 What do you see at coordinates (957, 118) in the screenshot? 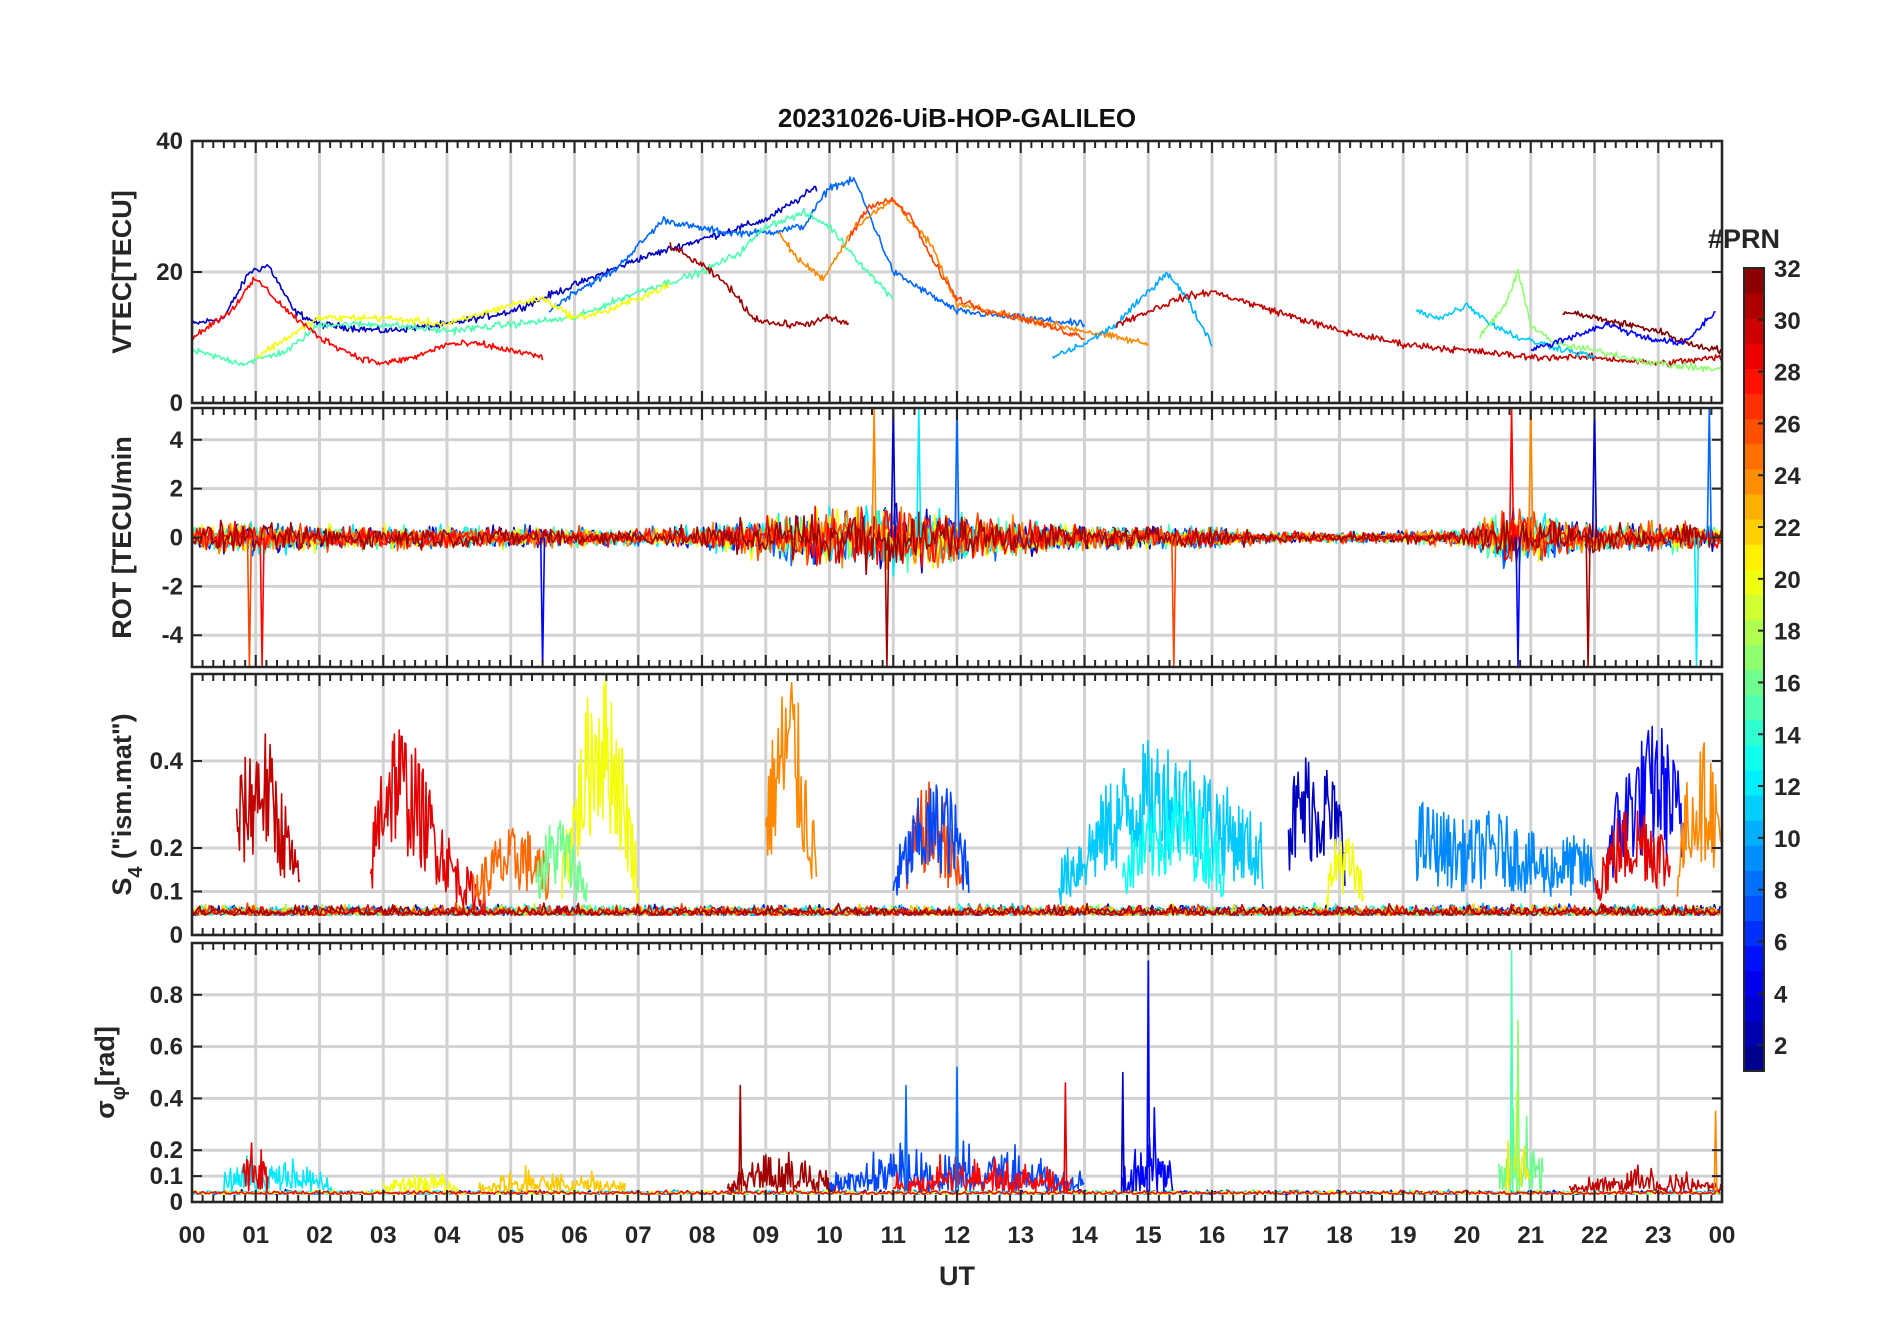
I see `figure-title: 20231026-UiB-HOP-GALILEO` at bounding box center [957, 118].